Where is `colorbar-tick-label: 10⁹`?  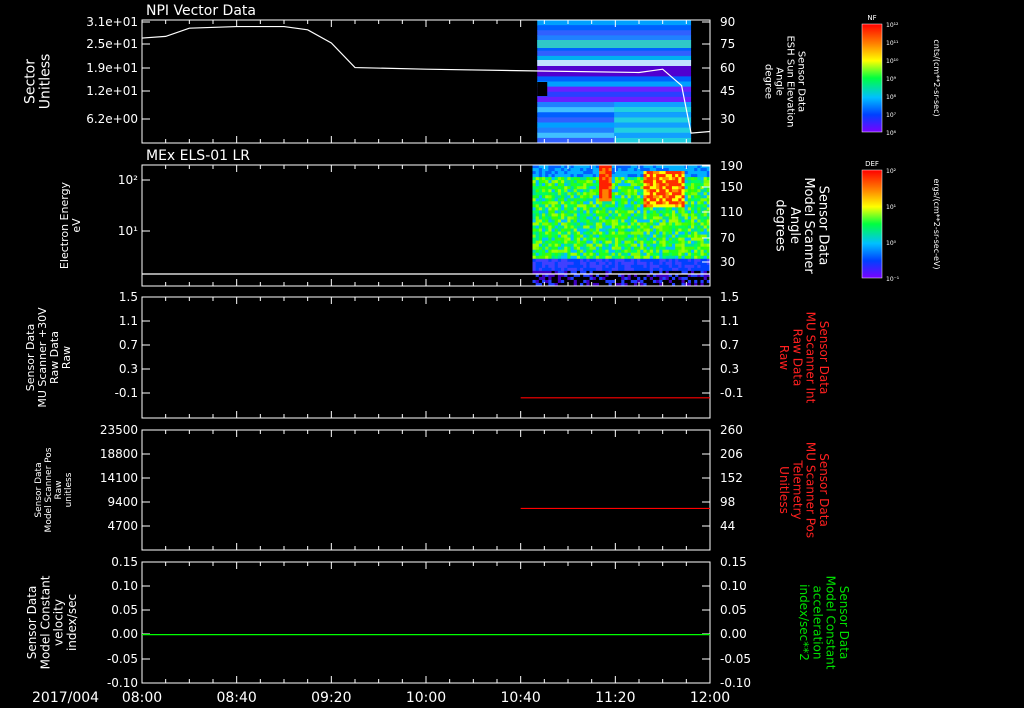
colorbar-tick-label: 10⁹ is located at coordinates (891, 79).